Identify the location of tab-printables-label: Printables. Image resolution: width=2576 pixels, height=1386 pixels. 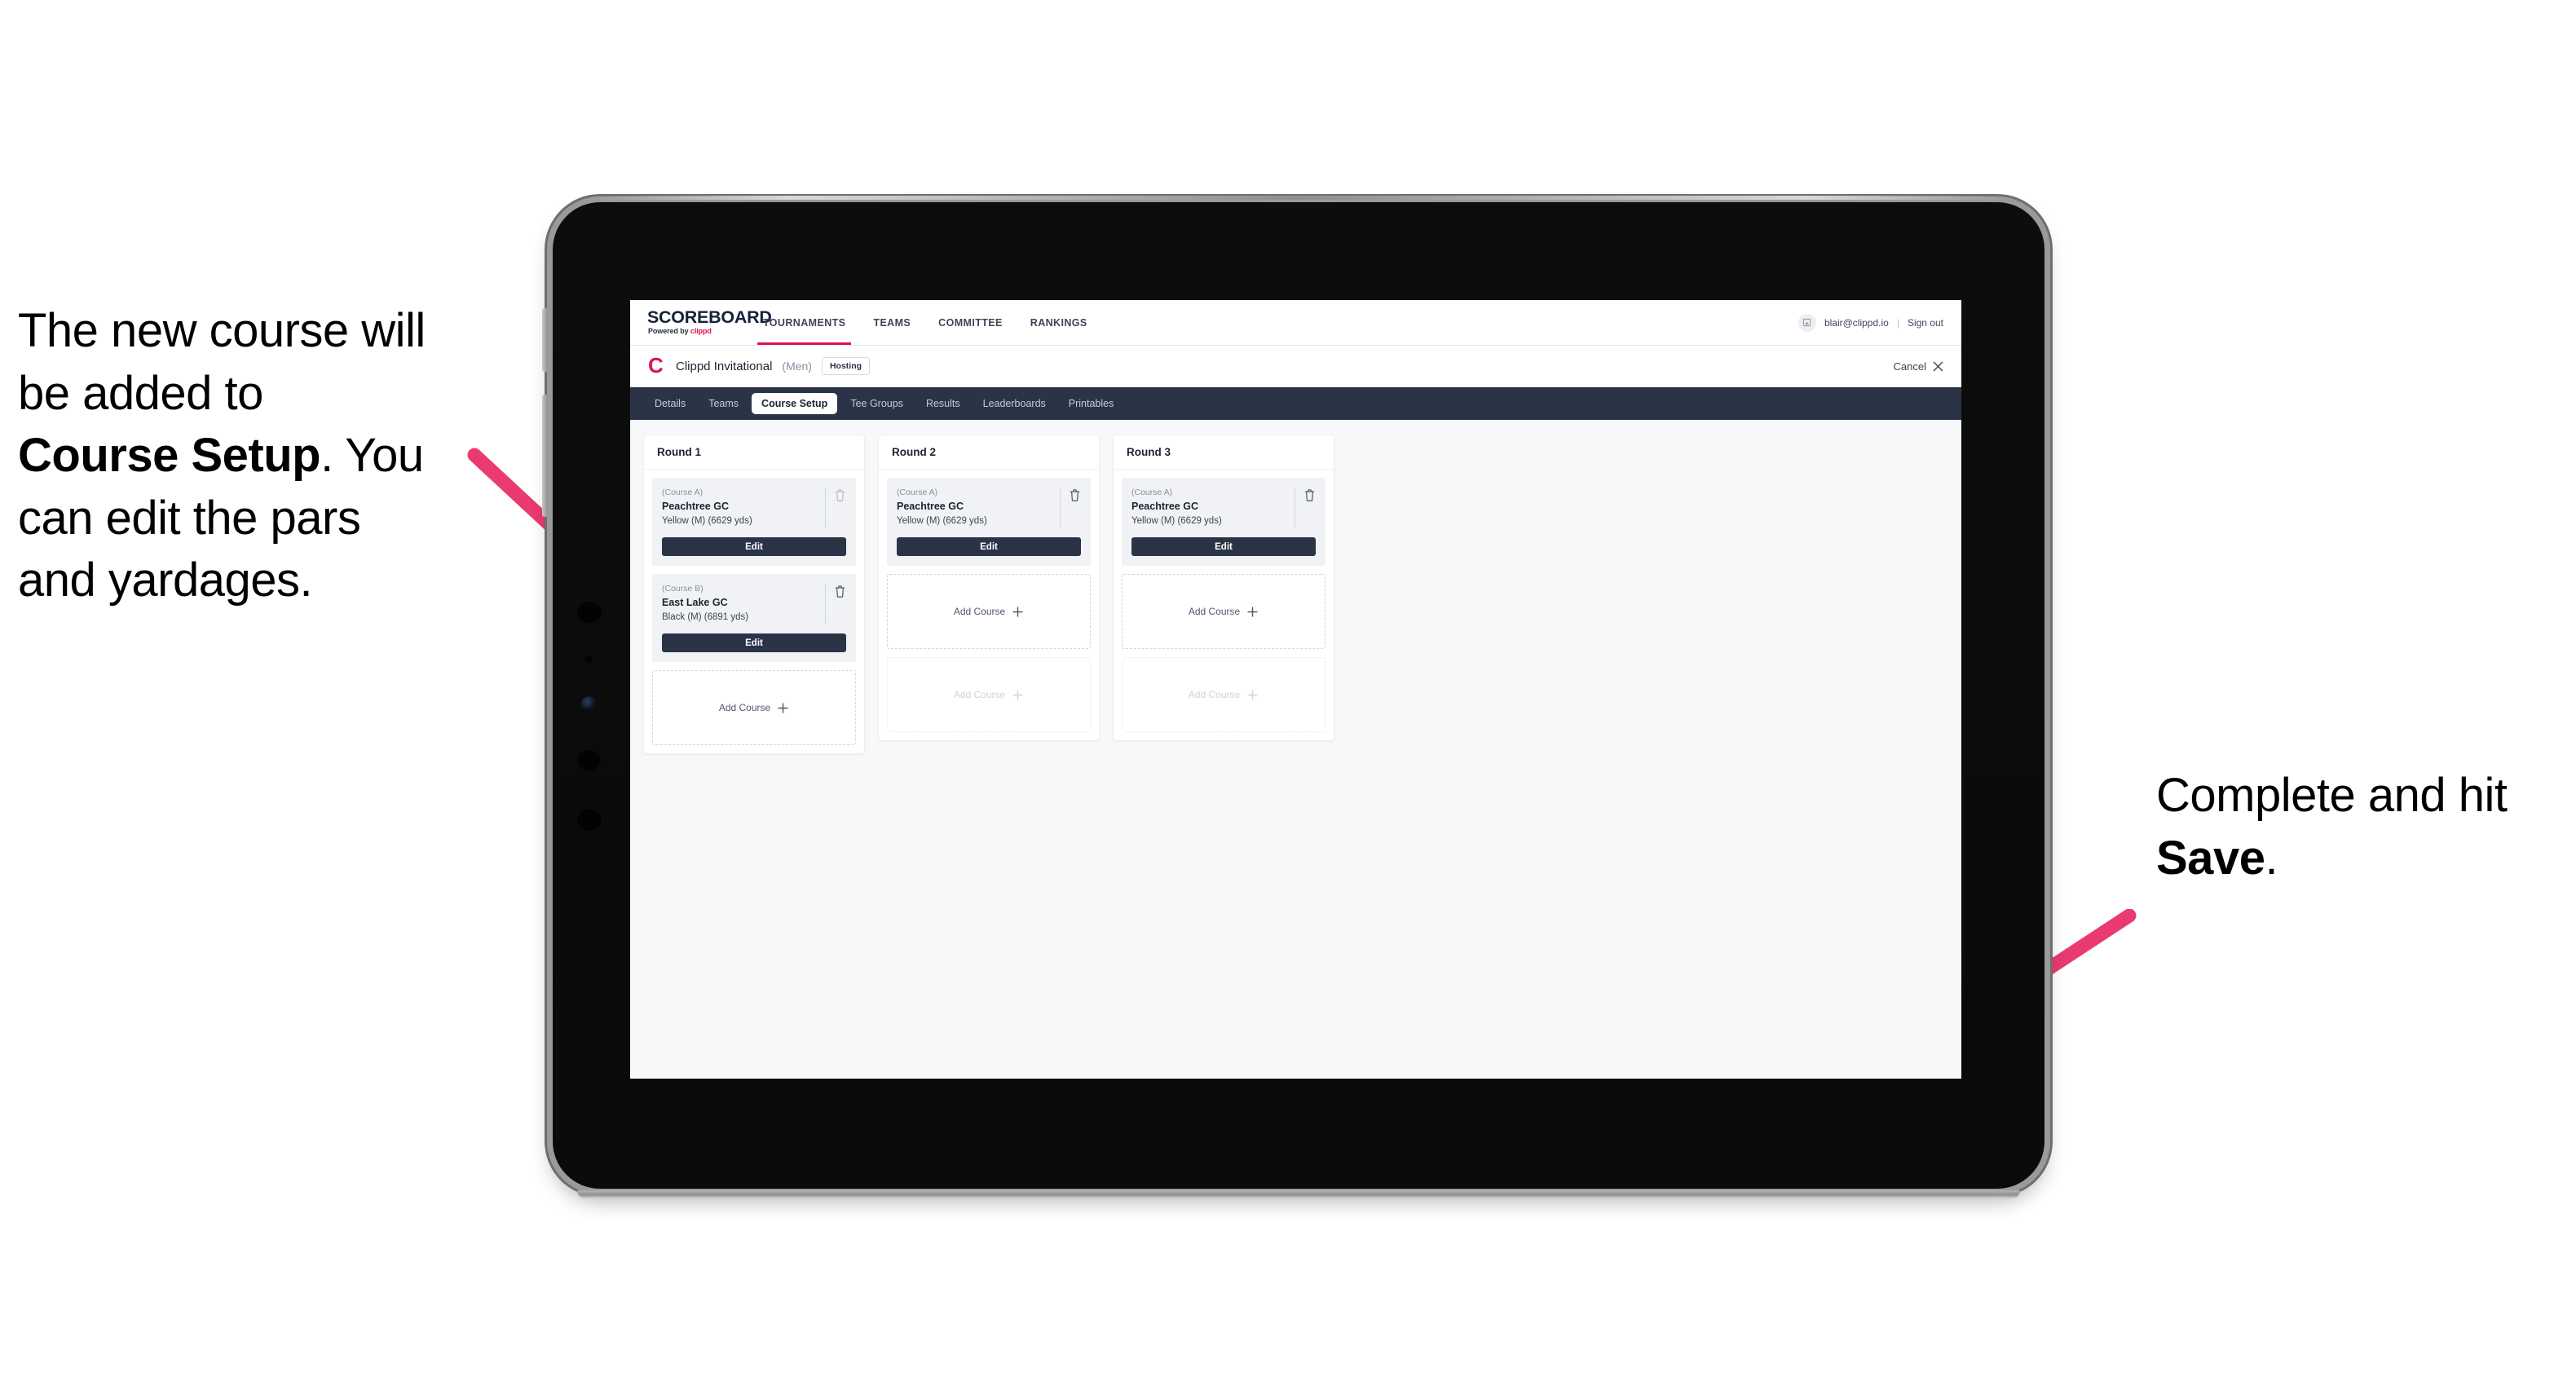
(1091, 404).